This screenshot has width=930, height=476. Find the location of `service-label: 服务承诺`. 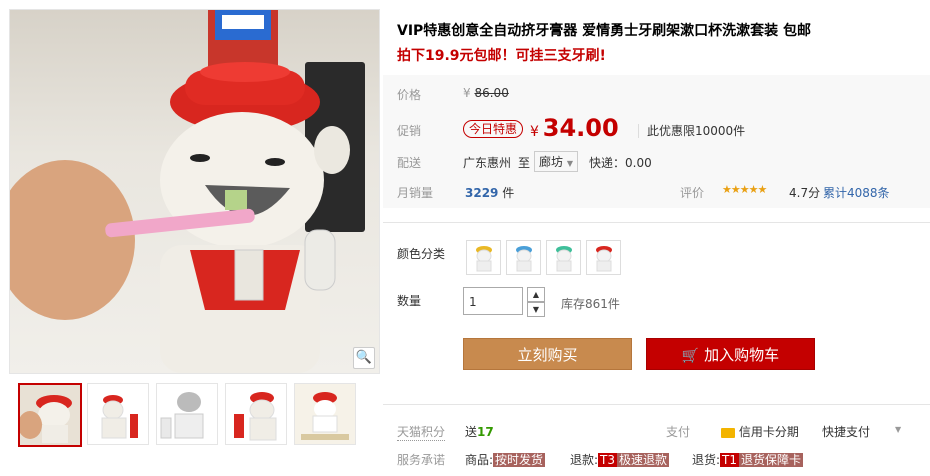

service-label: 服务承诺 is located at coordinates (421, 460).